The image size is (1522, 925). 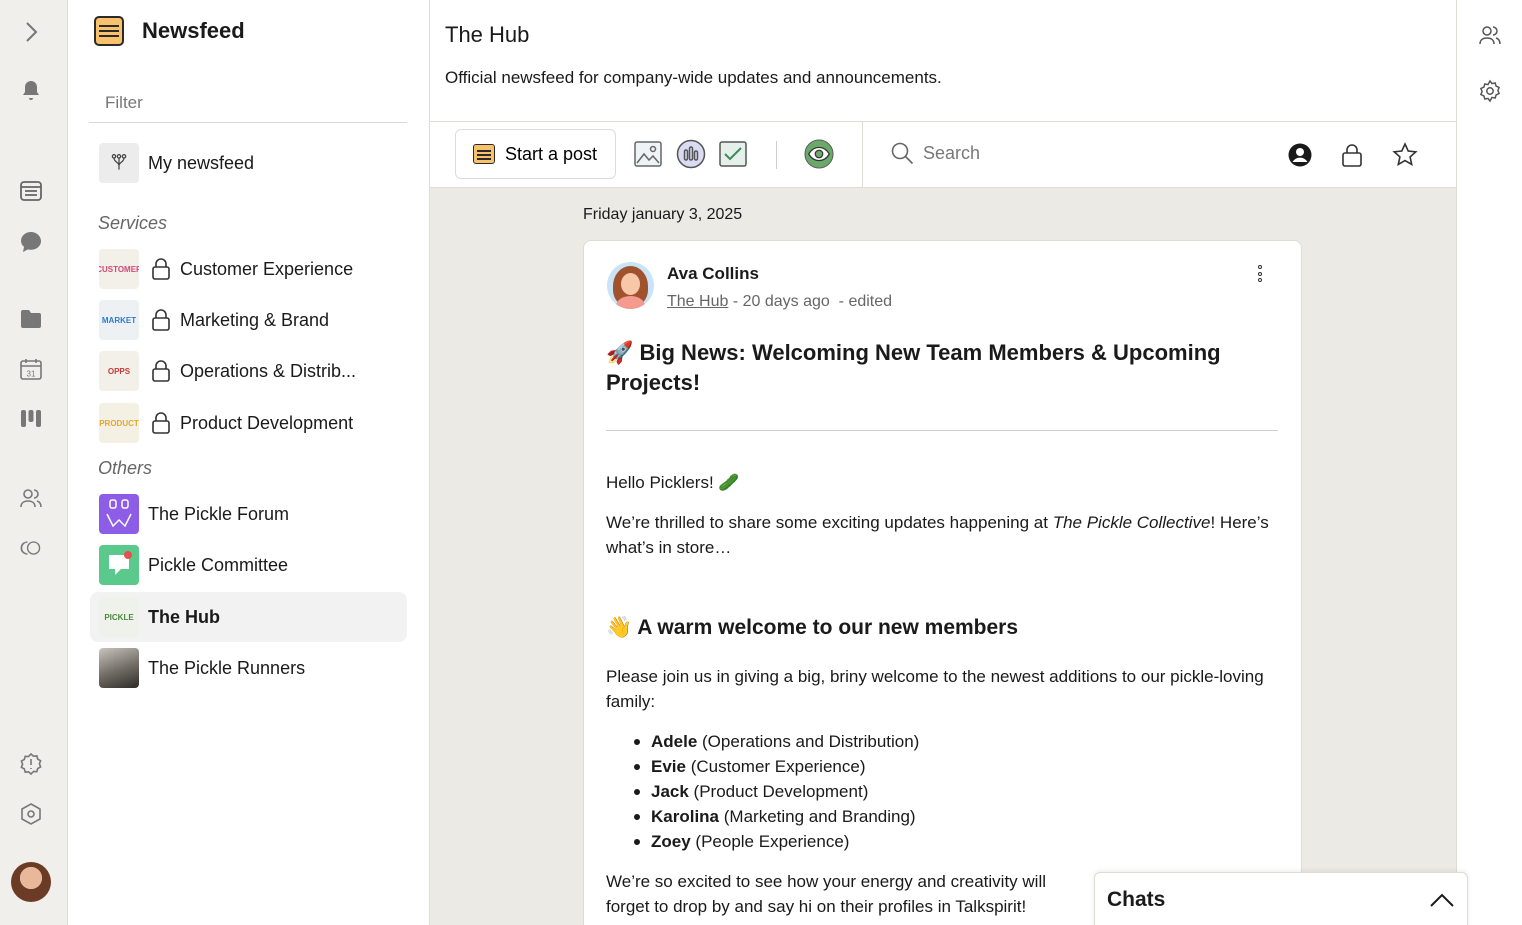 What do you see at coordinates (31, 374) in the screenshot?
I see `svg-text: 31` at bounding box center [31, 374].